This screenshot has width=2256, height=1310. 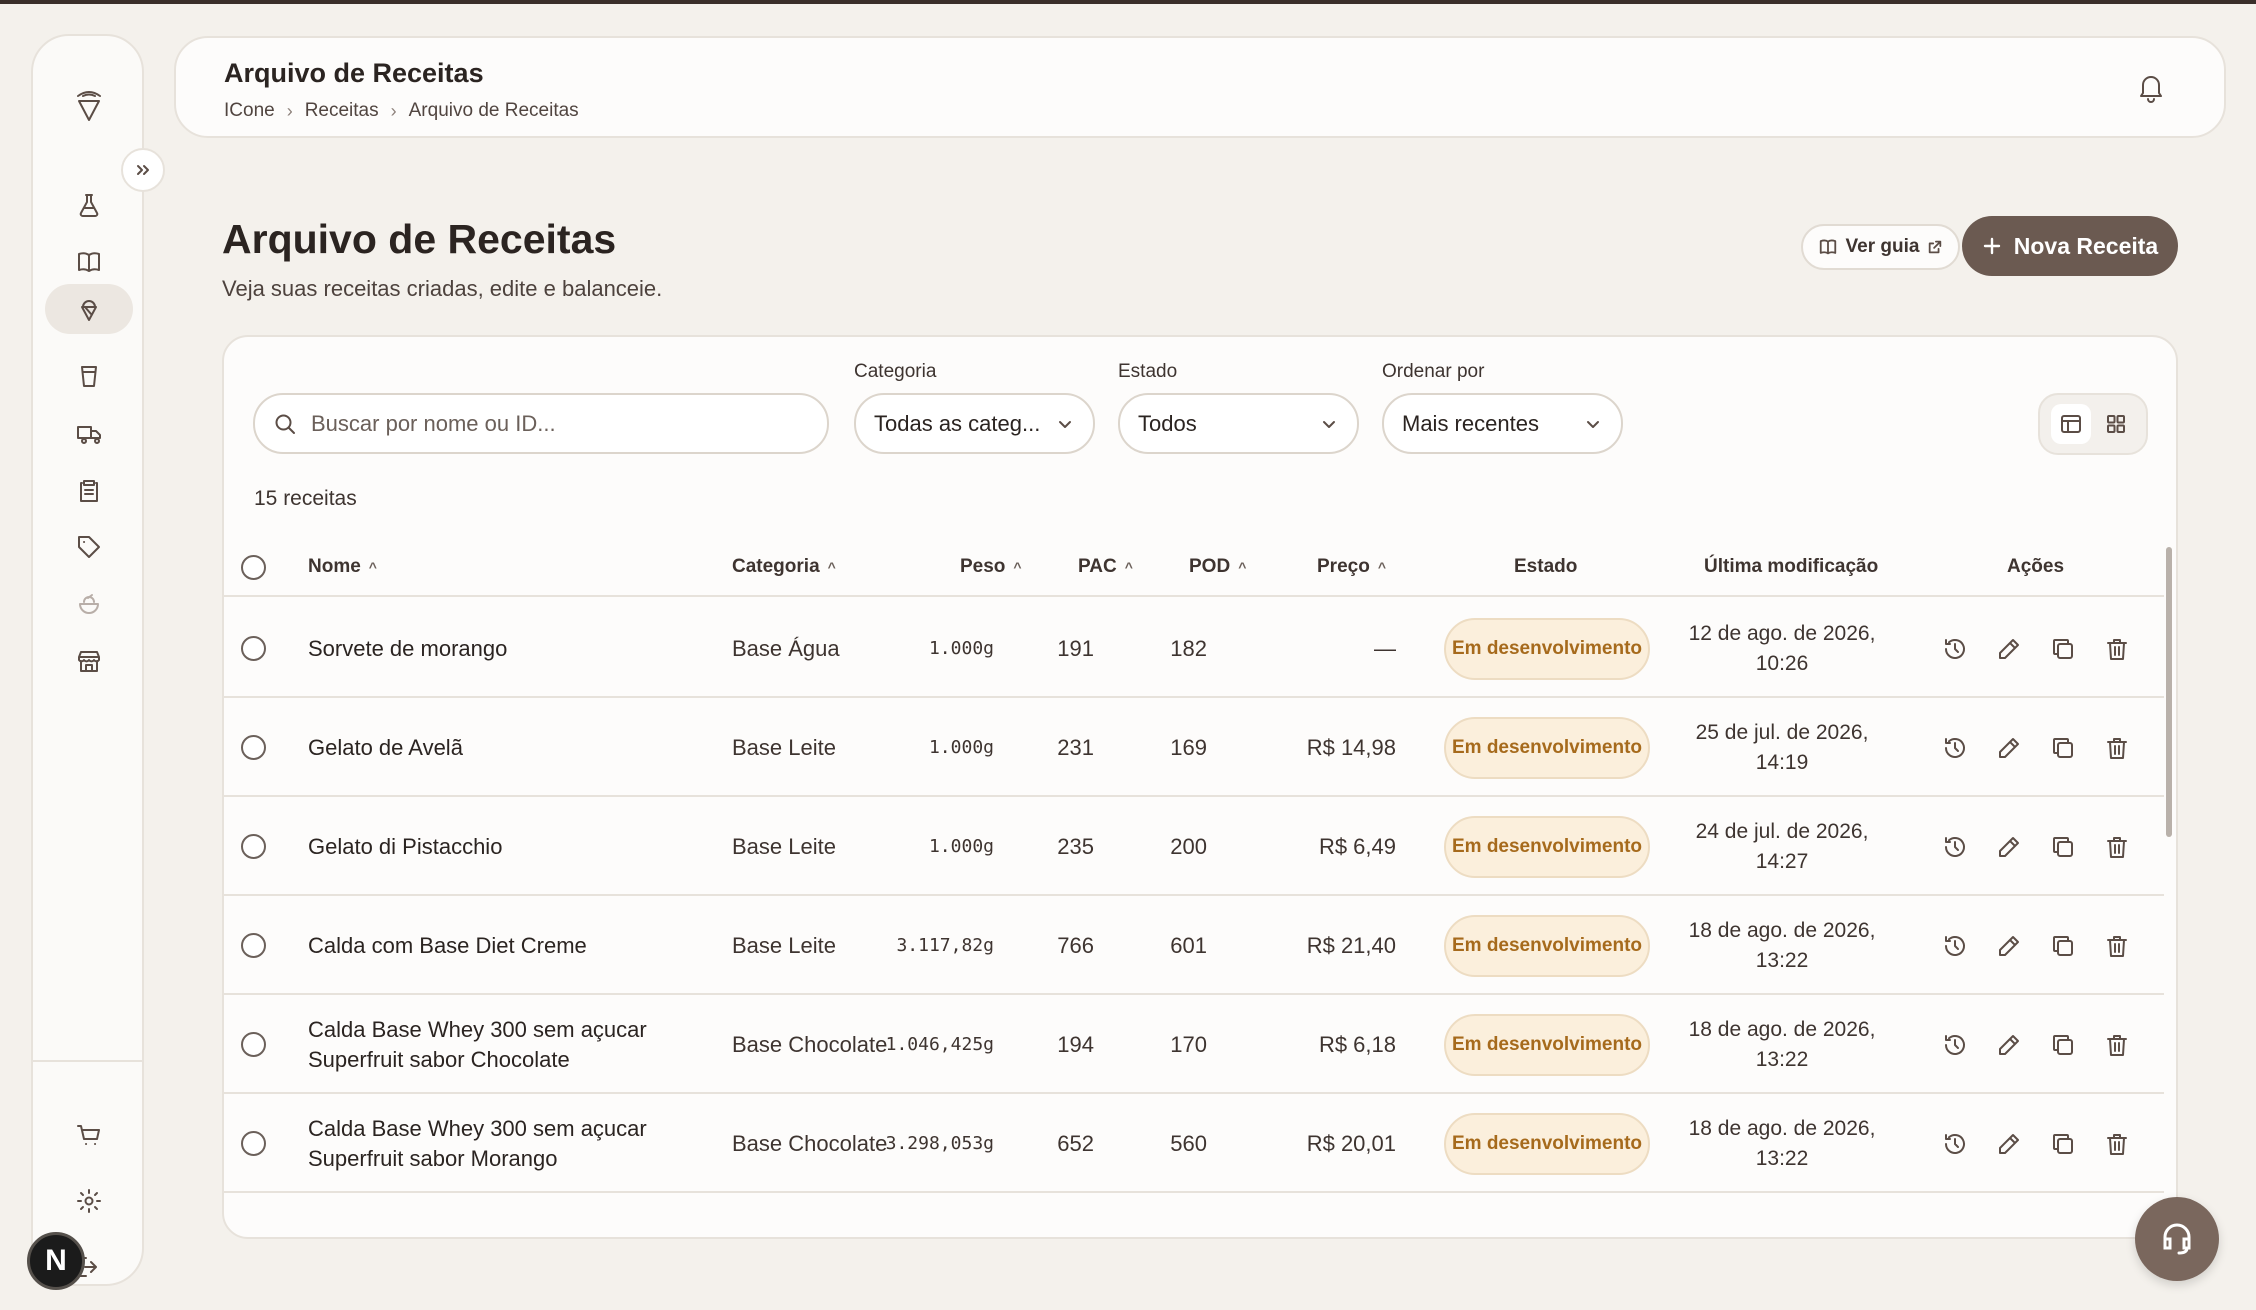 I want to click on recipe-name: Calda com Base Diet Creme, so click(x=498, y=945).